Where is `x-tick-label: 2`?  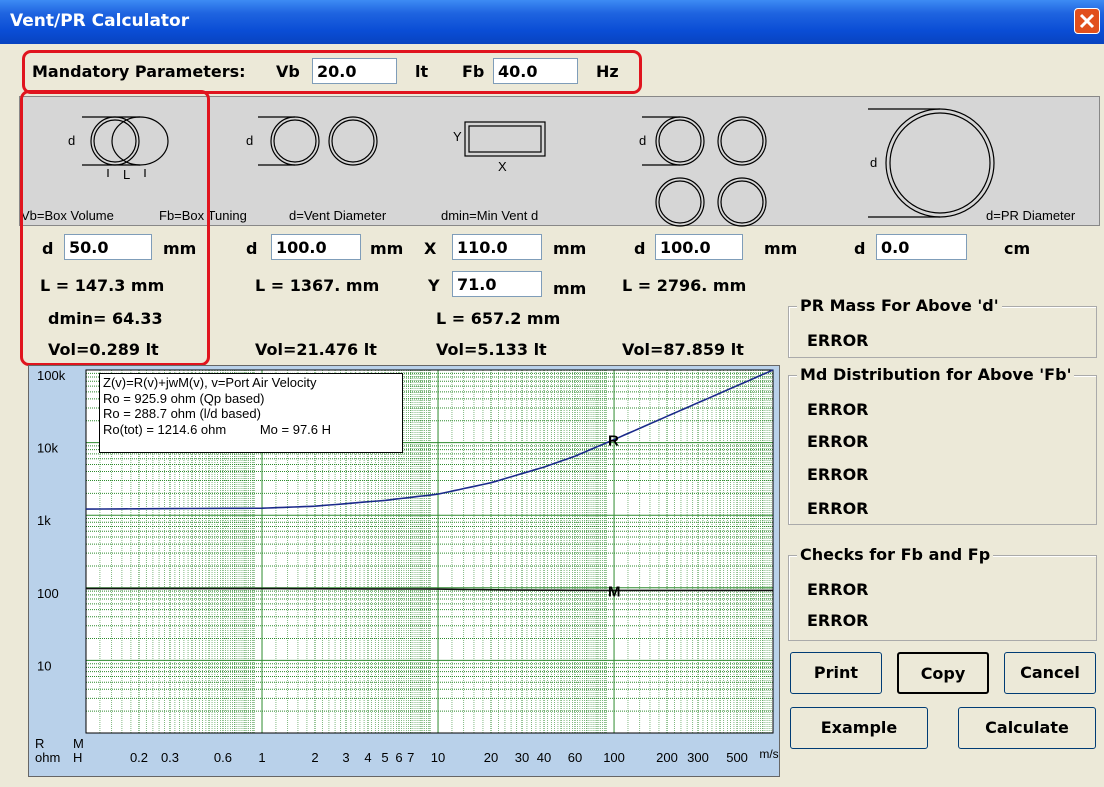 x-tick-label: 2 is located at coordinates (314, 757).